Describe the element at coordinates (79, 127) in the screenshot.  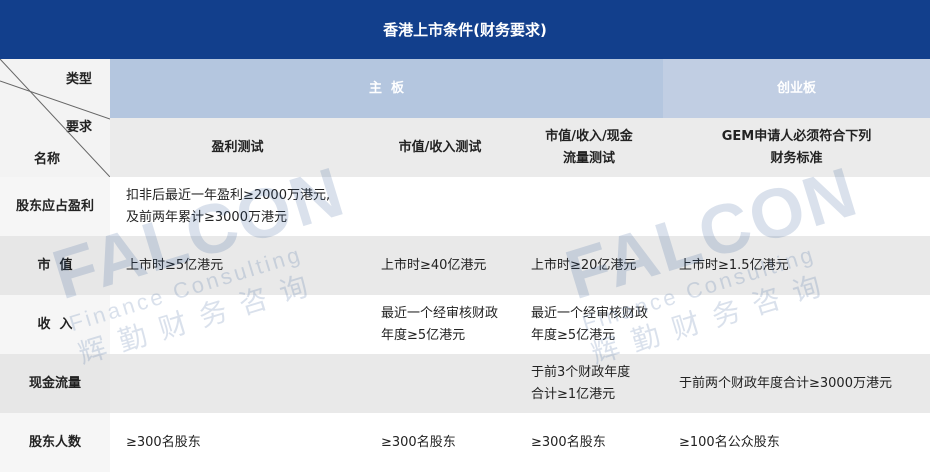
I see `corner-requirement-label: 要求` at that location.